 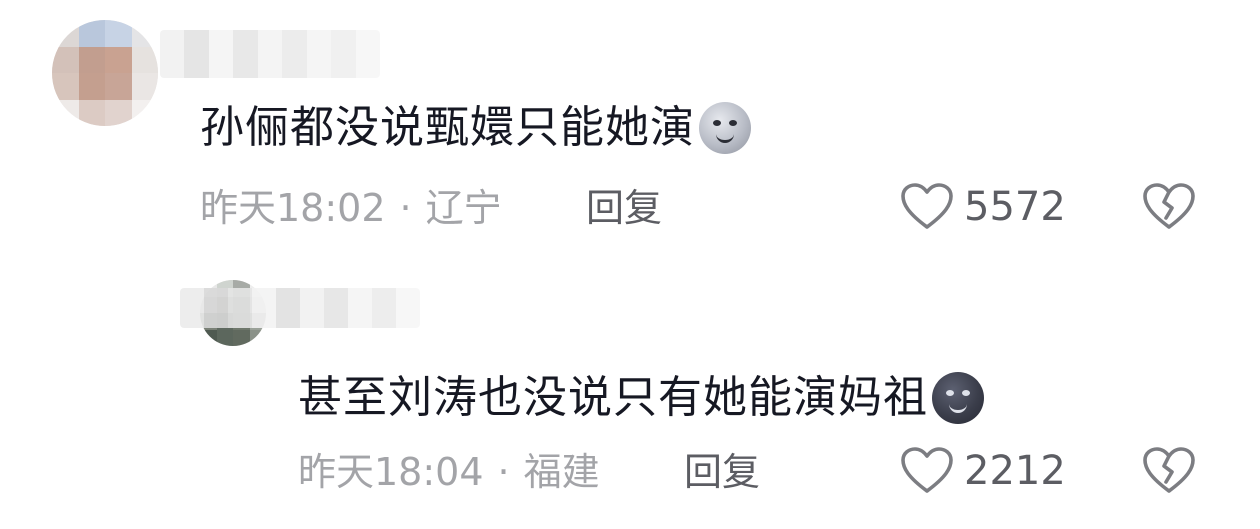 What do you see at coordinates (447, 127) in the screenshot?
I see `comment-body: 孙俪都没说甄嬛只能她演` at bounding box center [447, 127].